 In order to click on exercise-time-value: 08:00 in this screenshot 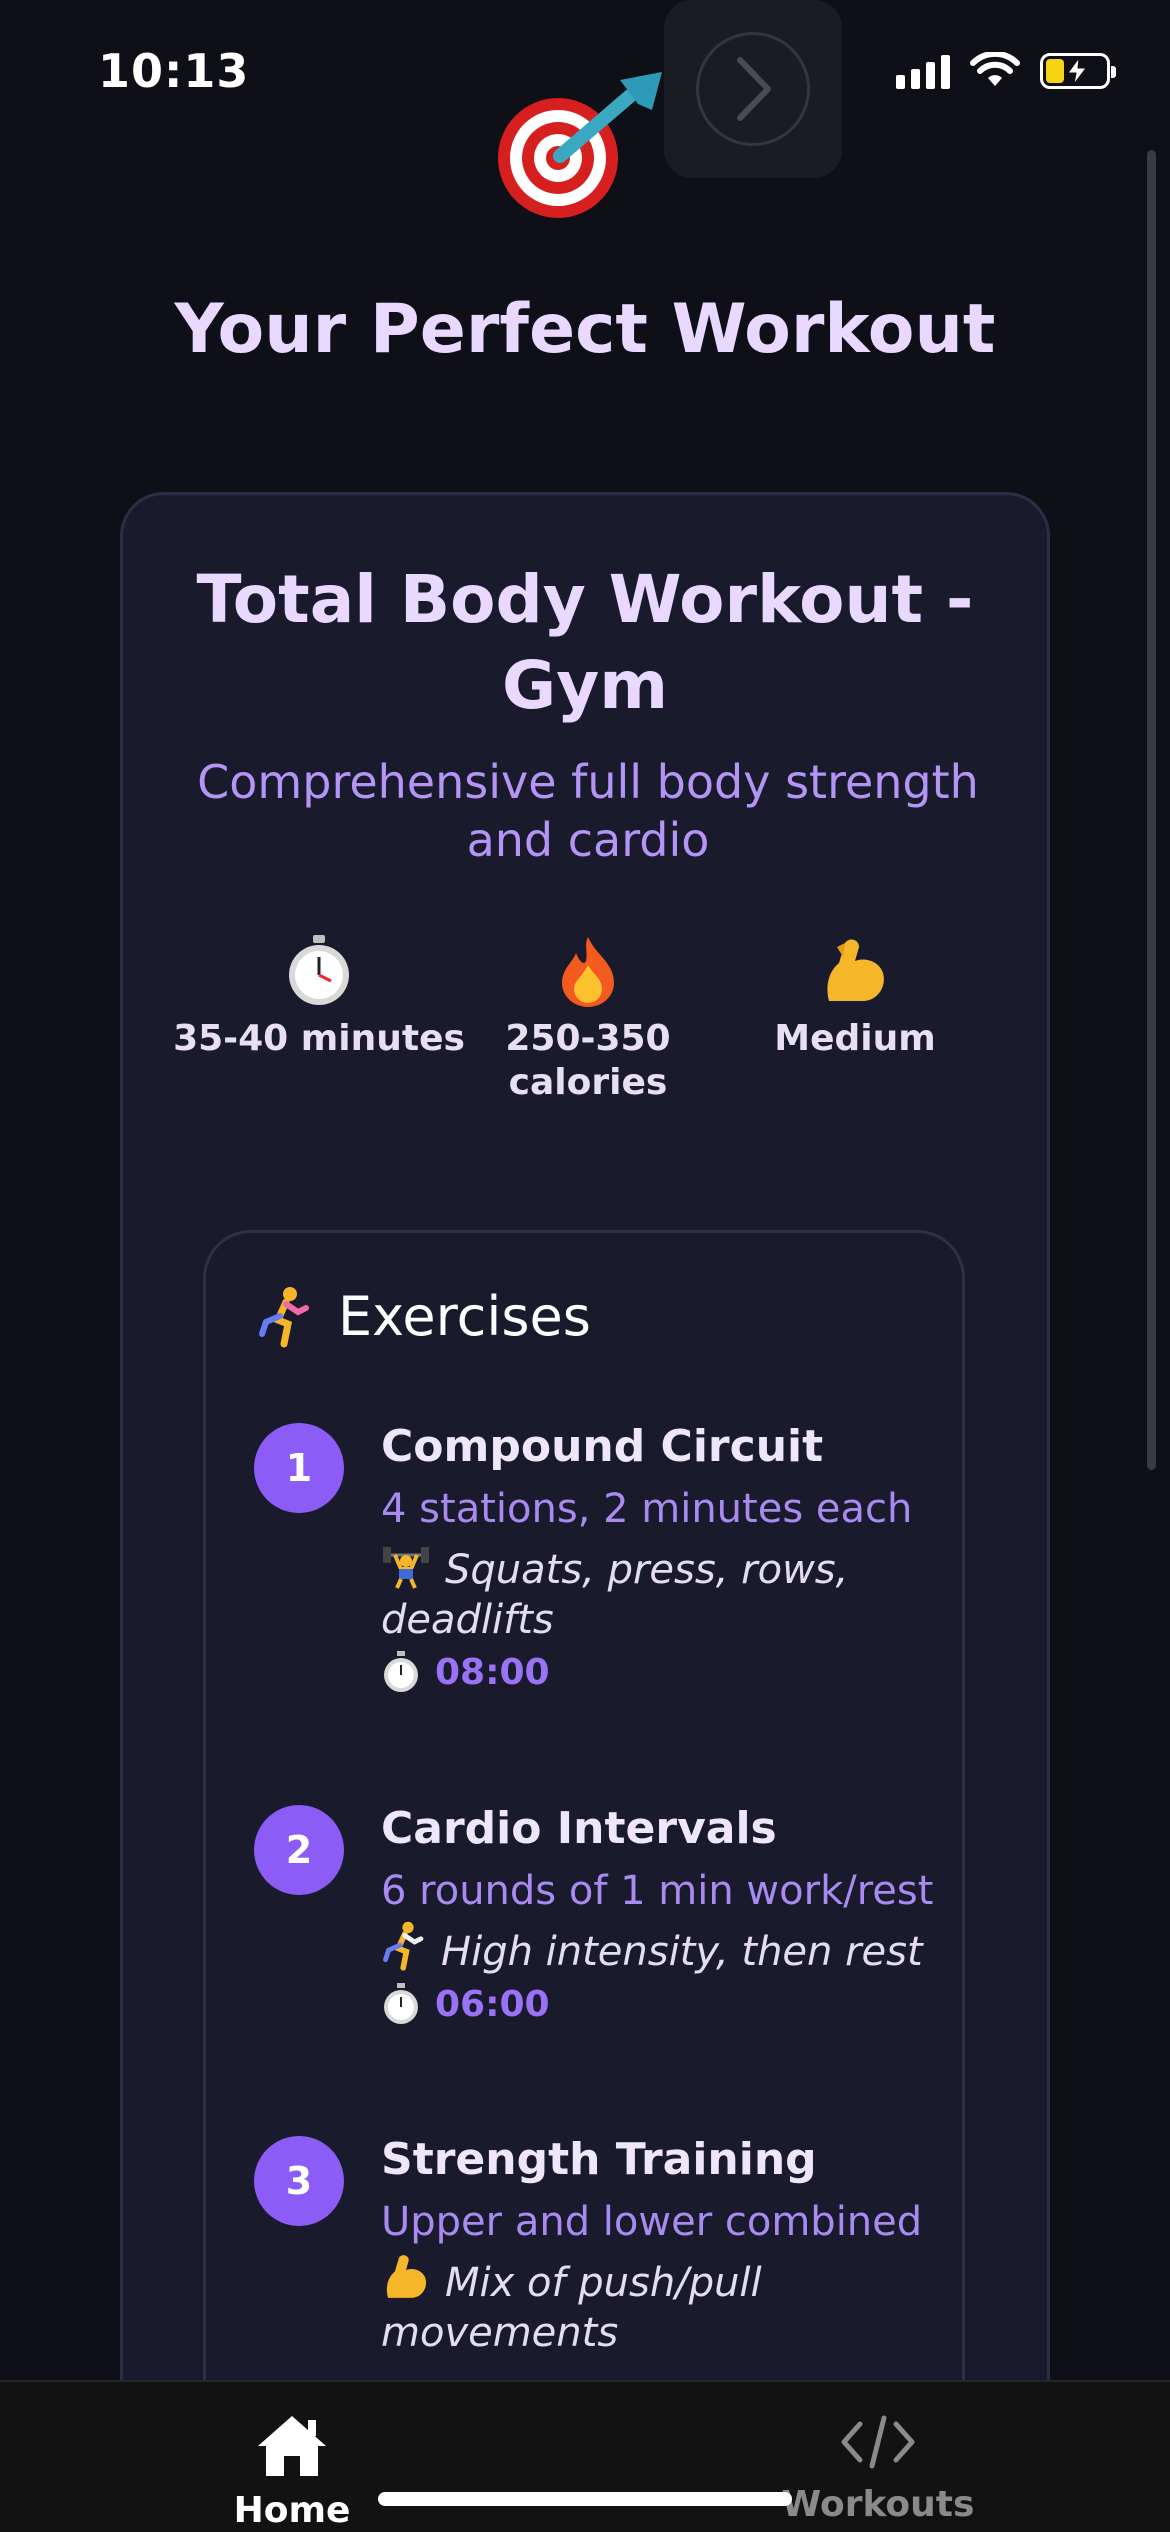, I will do `click(492, 1672)`.